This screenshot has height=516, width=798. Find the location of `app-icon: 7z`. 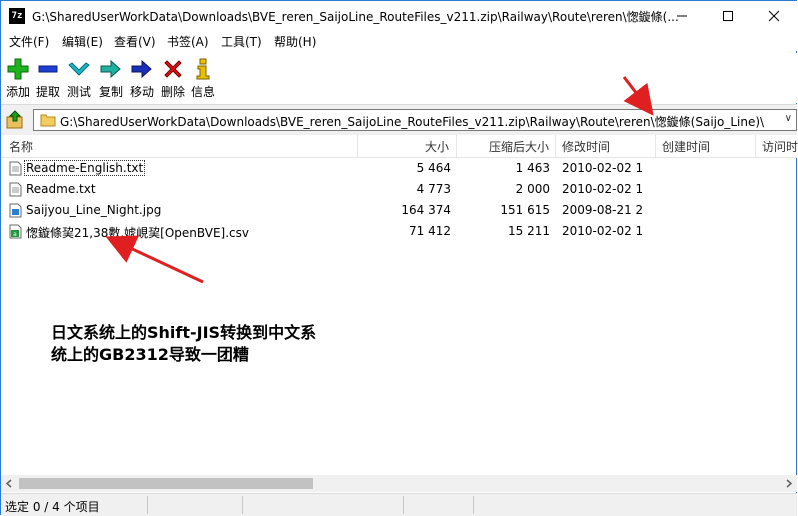

app-icon: 7z is located at coordinates (17, 16).